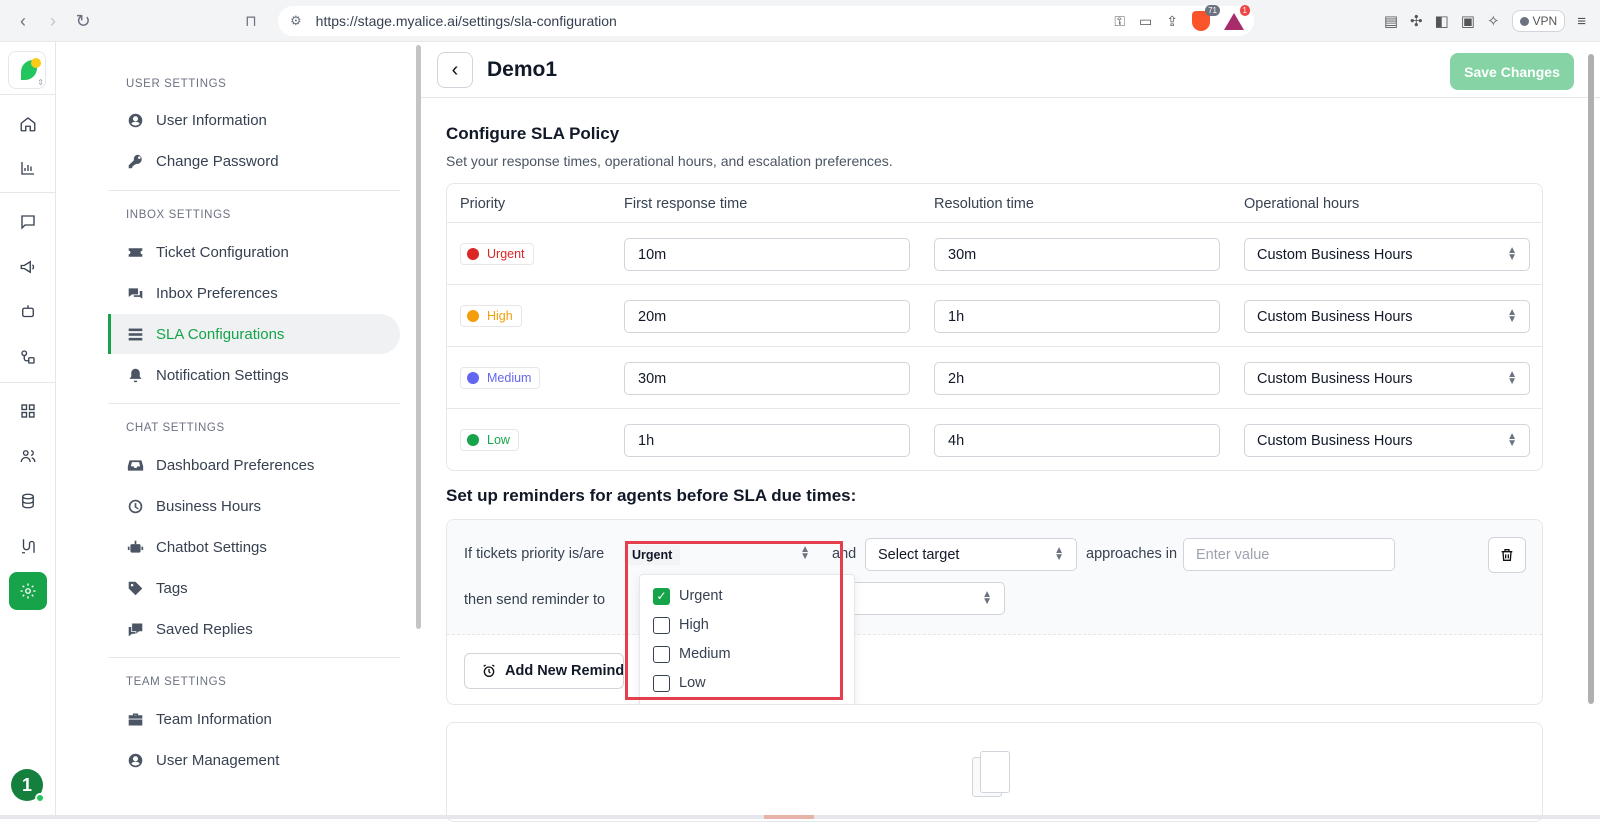 This screenshot has width=1600, height=822. What do you see at coordinates (500, 378) in the screenshot?
I see `priority-badge: Medium` at bounding box center [500, 378].